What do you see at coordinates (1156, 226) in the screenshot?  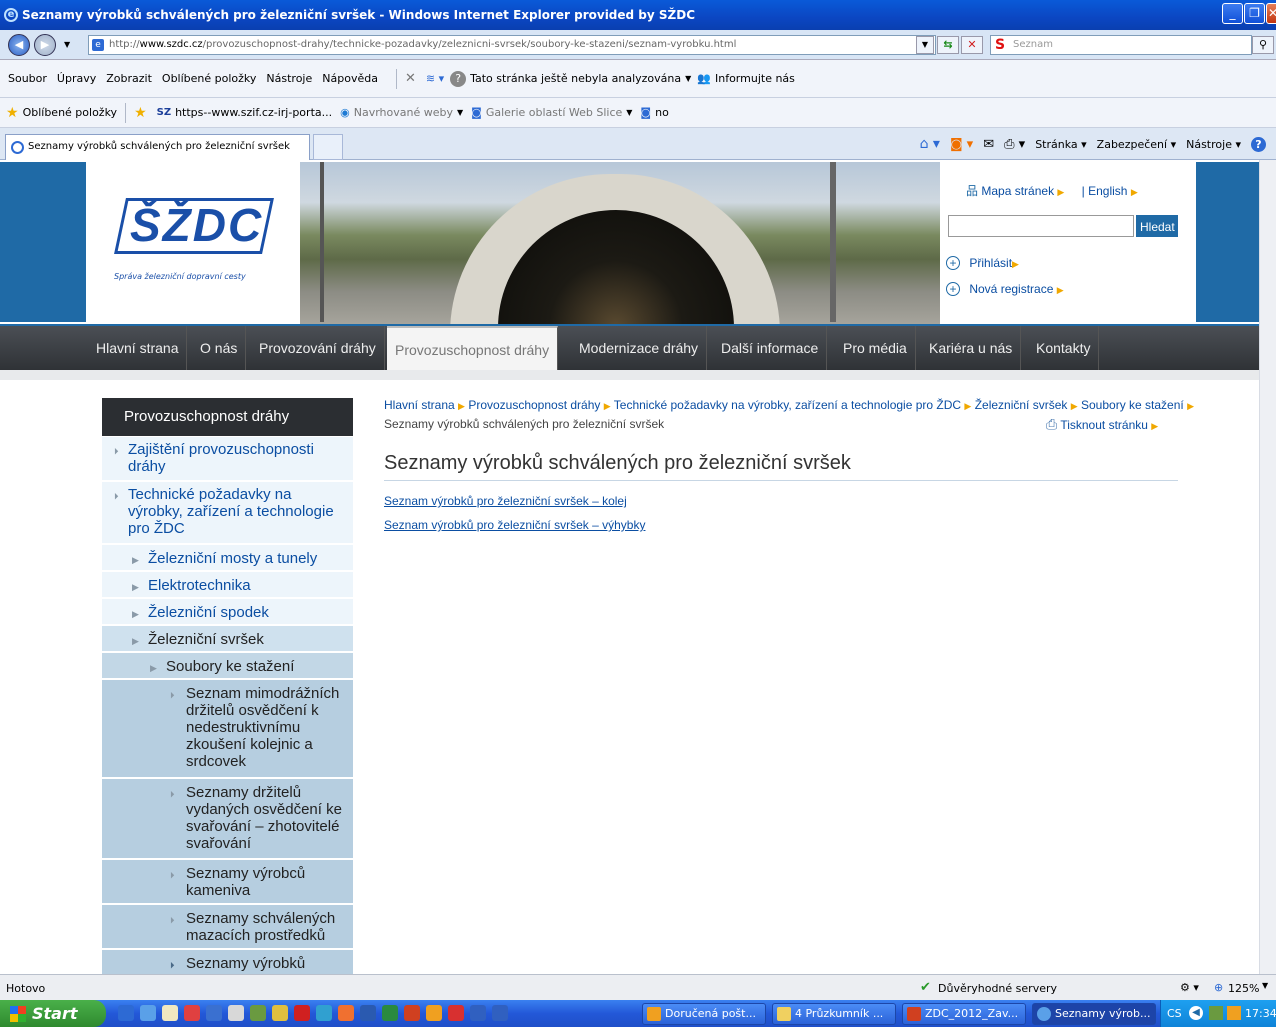 I see `site-search-button: Hledat` at bounding box center [1156, 226].